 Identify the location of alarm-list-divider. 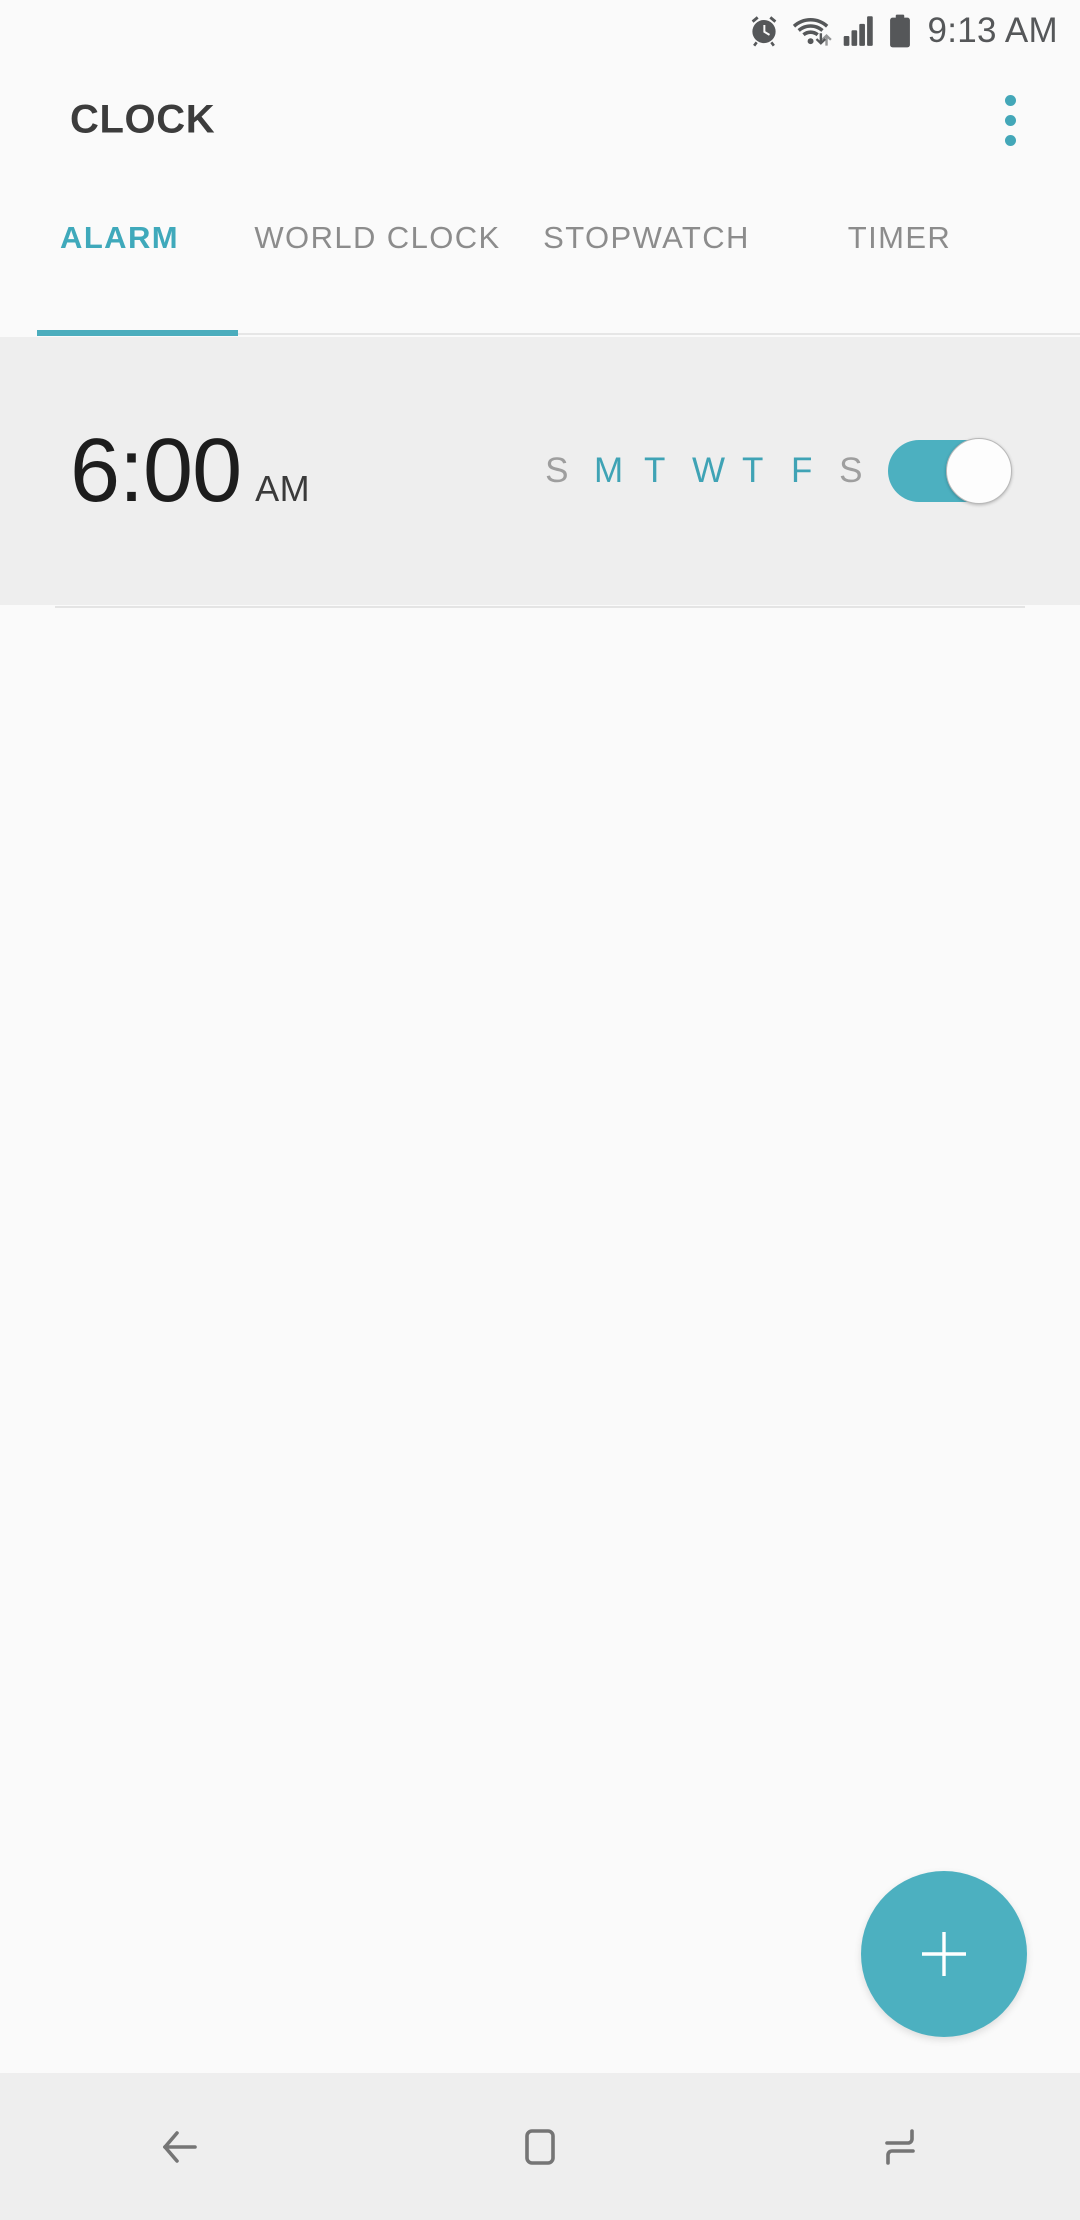
(540, 607).